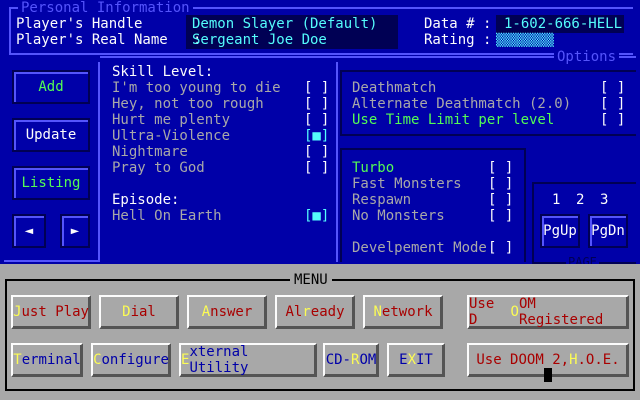  Describe the element at coordinates (185, 360) in the screenshot. I see `hotkey: E` at that location.